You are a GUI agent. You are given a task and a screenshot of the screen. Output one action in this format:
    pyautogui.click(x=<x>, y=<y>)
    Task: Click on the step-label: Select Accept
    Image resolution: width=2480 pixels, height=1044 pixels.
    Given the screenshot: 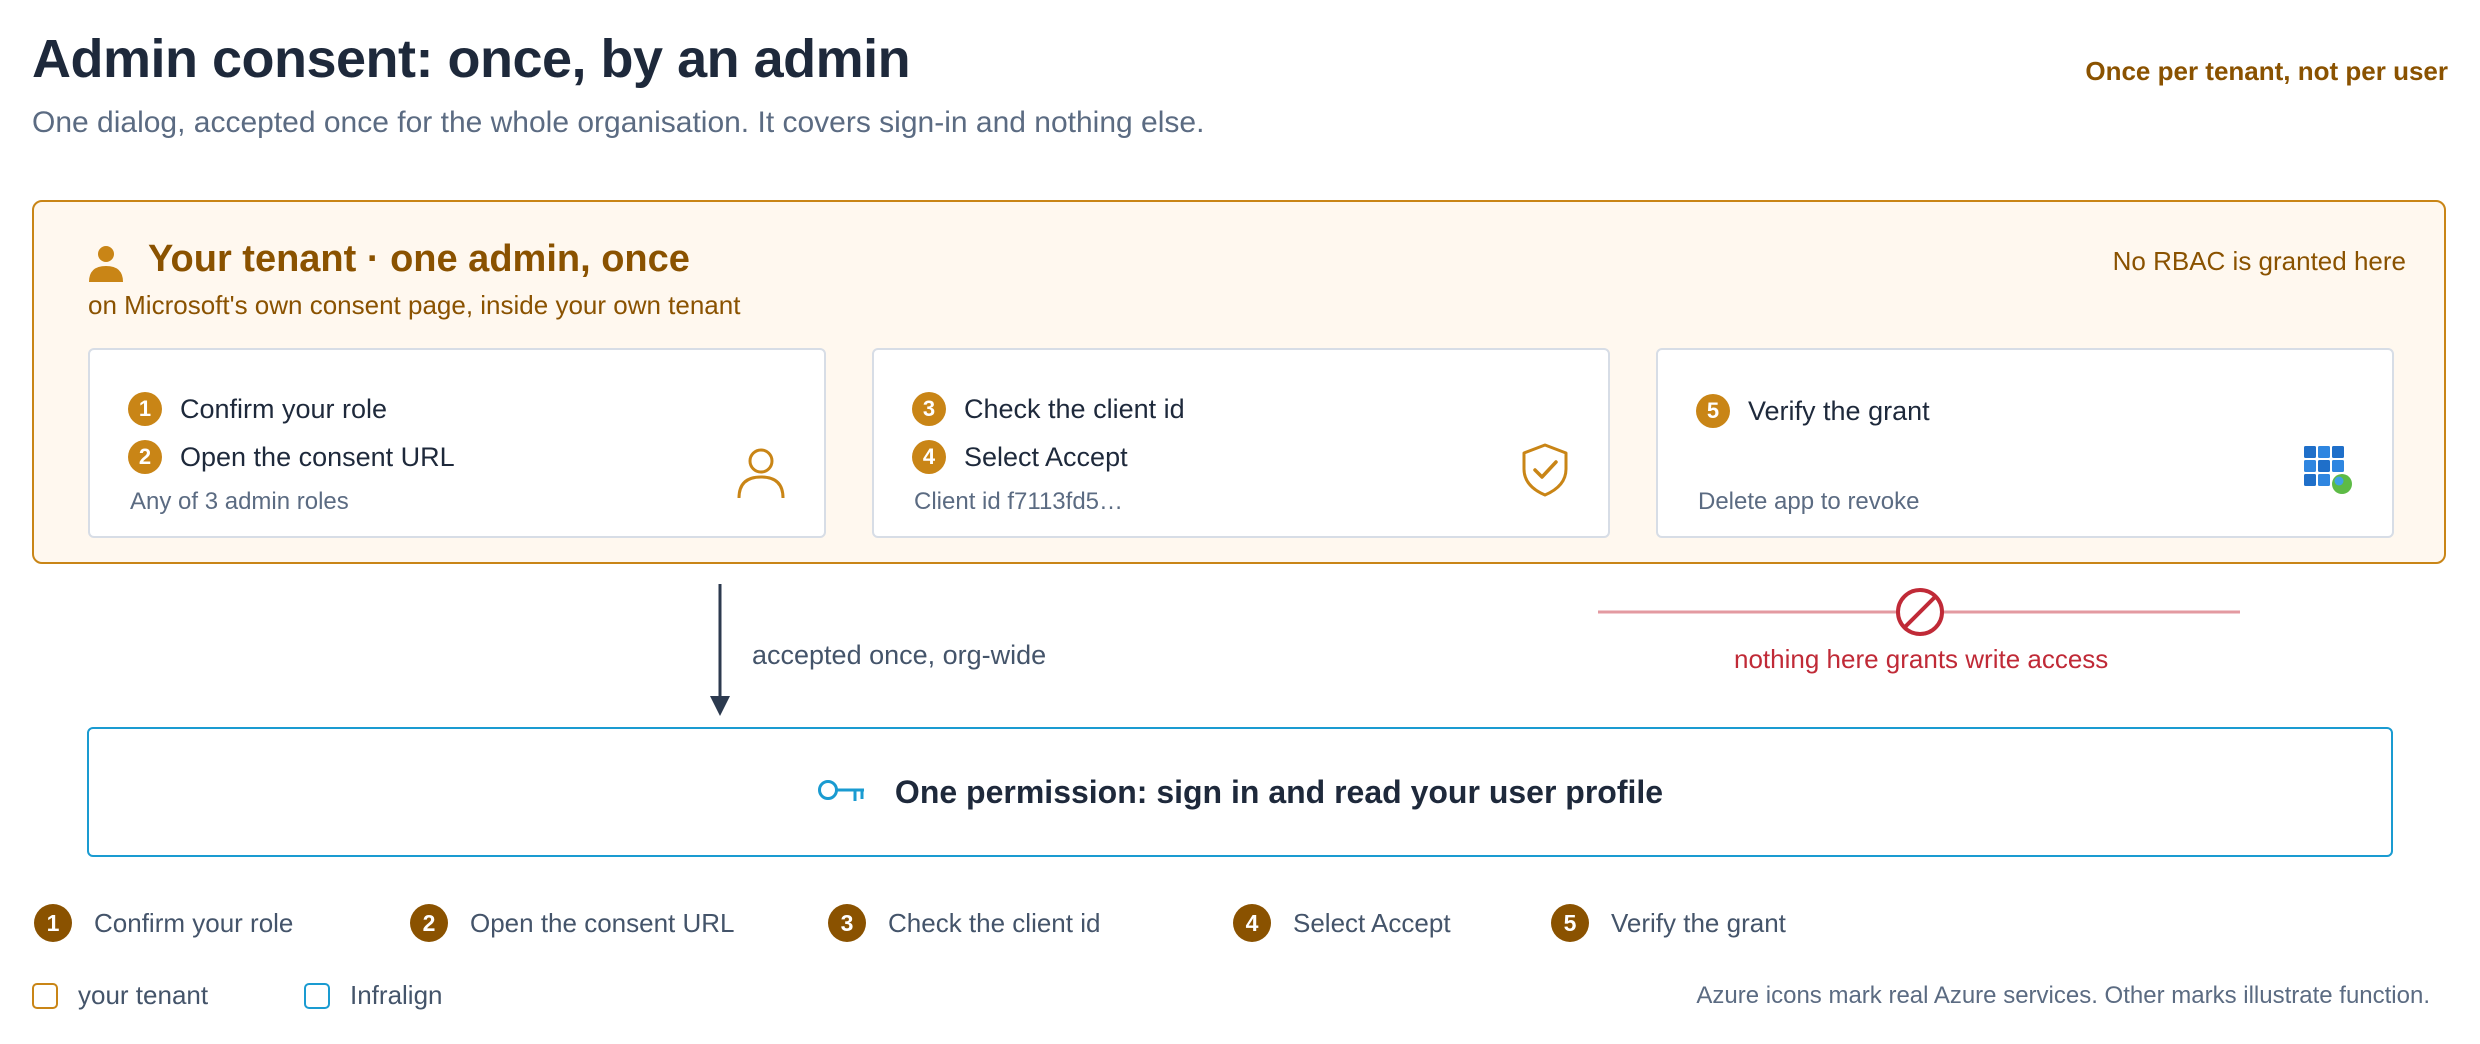 What is the action you would take?
    pyautogui.click(x=1046, y=456)
    